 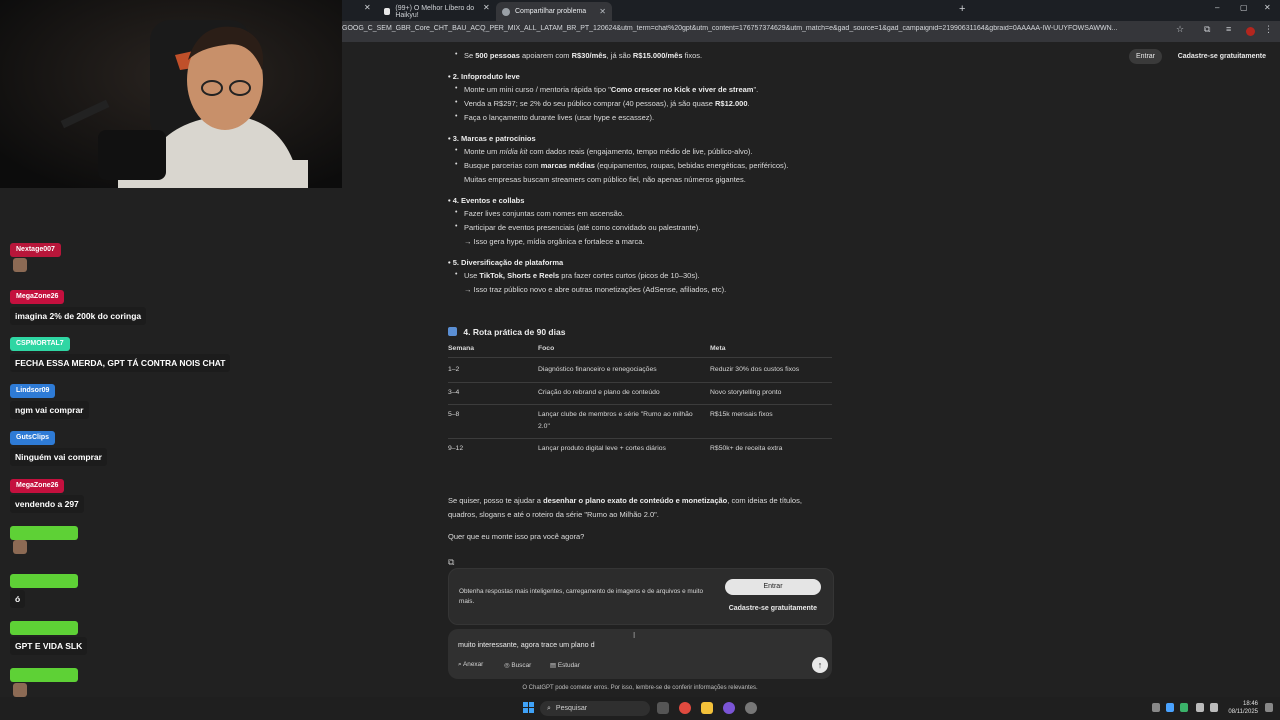 I want to click on window-close-icon: ✕, so click(x=1267, y=7).